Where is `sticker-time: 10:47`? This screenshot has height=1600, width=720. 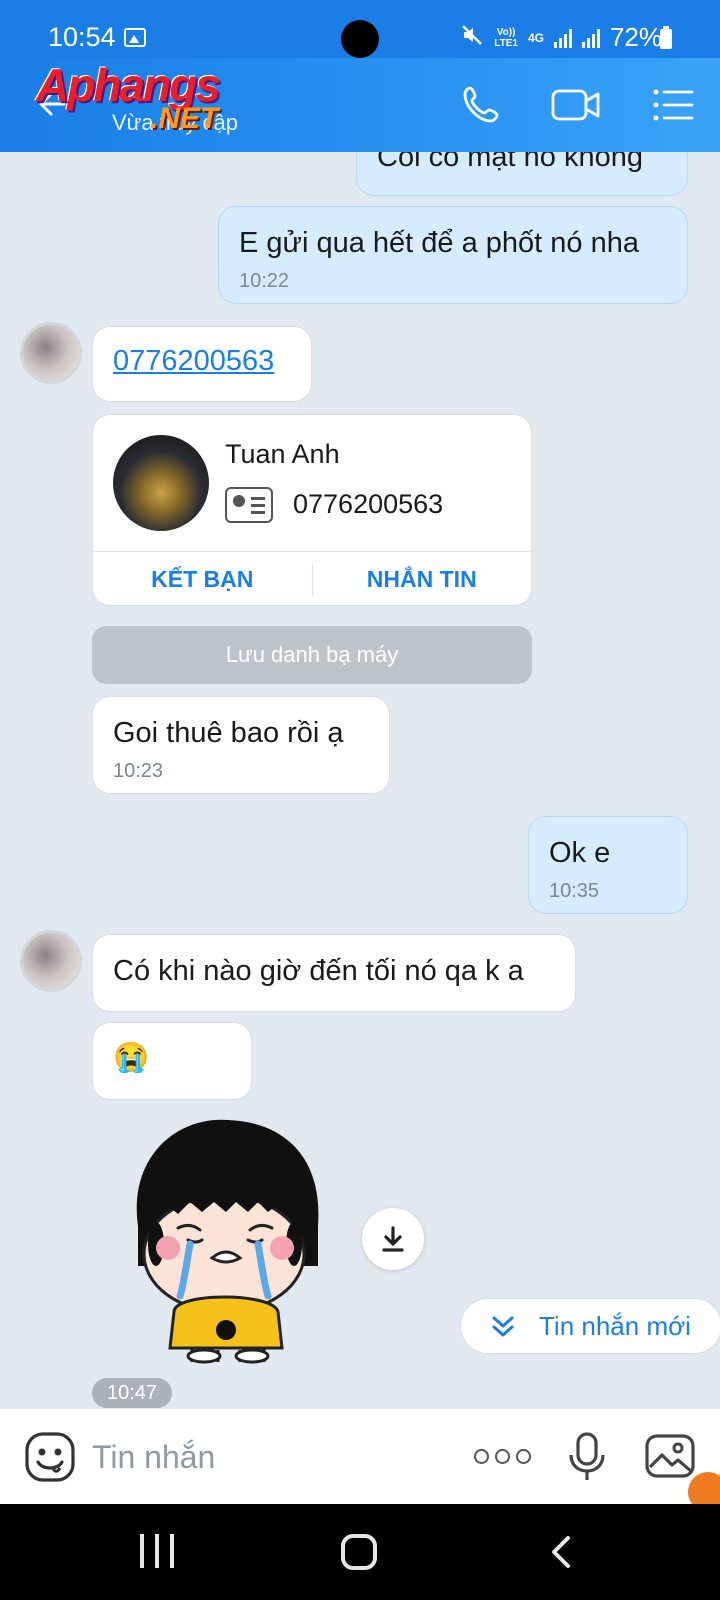 sticker-time: 10:47 is located at coordinates (132, 1393).